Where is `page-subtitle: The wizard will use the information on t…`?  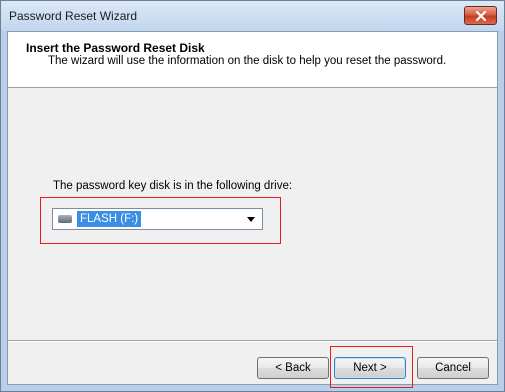 page-subtitle: The wizard will use the information on t… is located at coordinates (247, 61).